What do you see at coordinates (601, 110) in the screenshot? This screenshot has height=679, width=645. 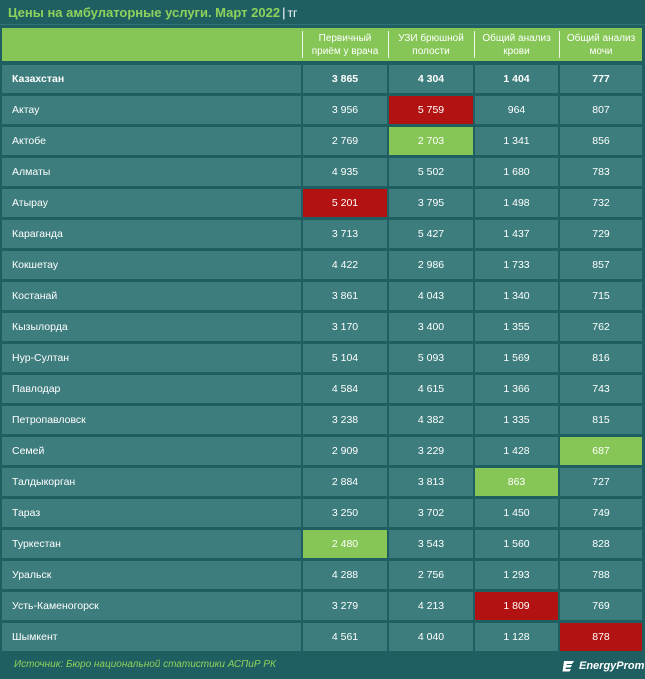 I see `price-cell: 807` at bounding box center [601, 110].